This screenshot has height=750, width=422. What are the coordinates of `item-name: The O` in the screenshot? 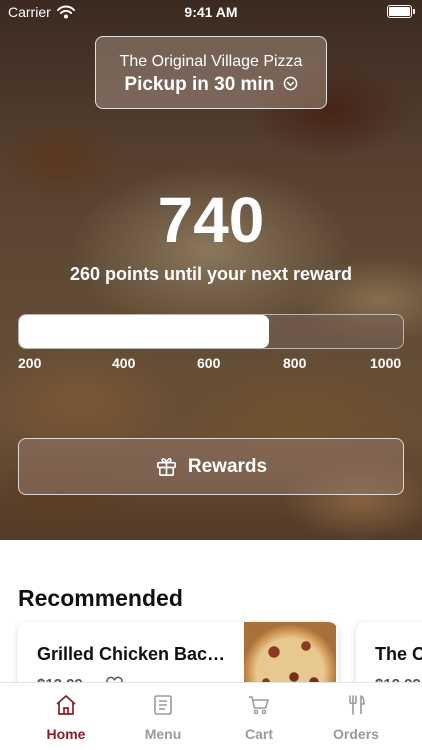 It's located at (398, 654).